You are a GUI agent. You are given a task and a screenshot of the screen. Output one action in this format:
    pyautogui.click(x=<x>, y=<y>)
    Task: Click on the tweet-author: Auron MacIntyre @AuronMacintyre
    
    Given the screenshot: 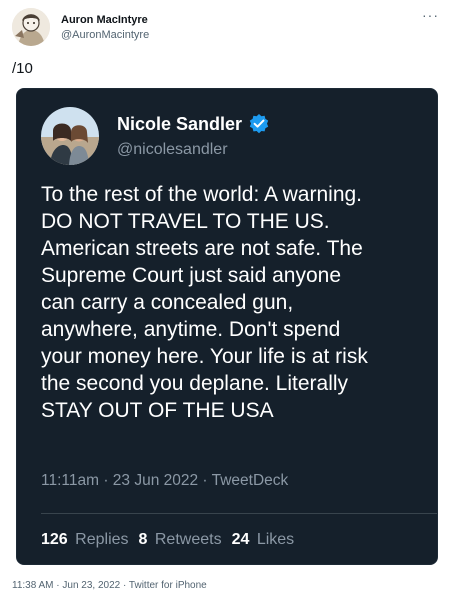 What is the action you would take?
    pyautogui.click(x=80, y=27)
    